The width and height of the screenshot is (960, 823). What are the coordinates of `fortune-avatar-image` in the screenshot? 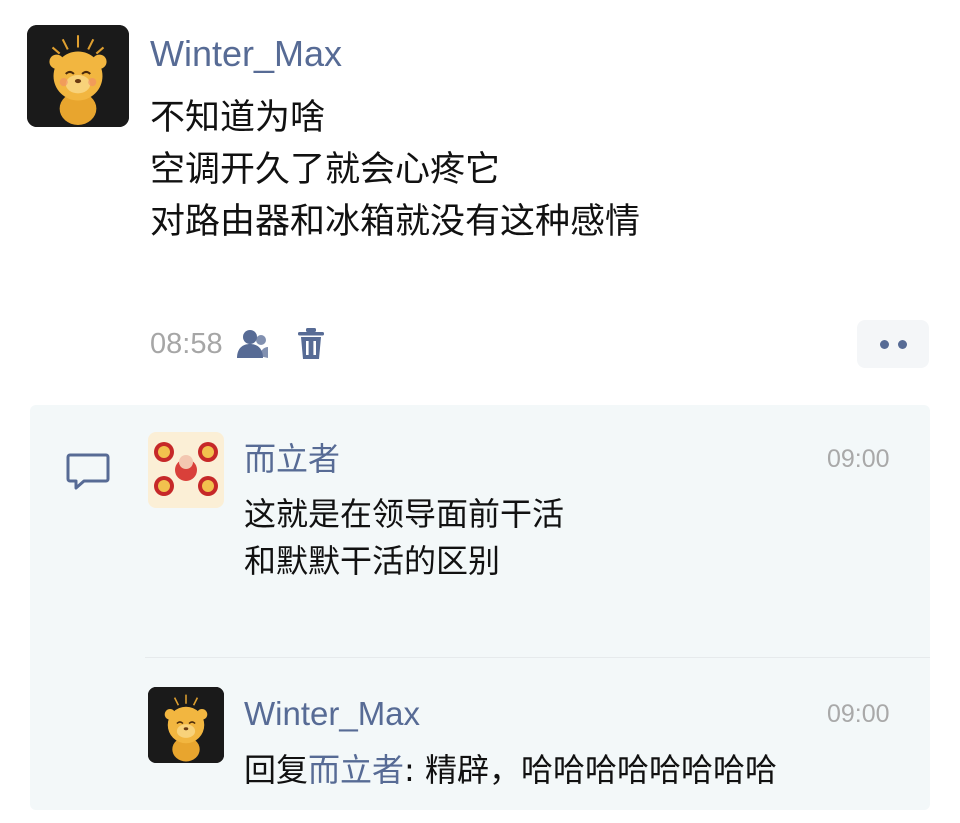 It's located at (186, 470).